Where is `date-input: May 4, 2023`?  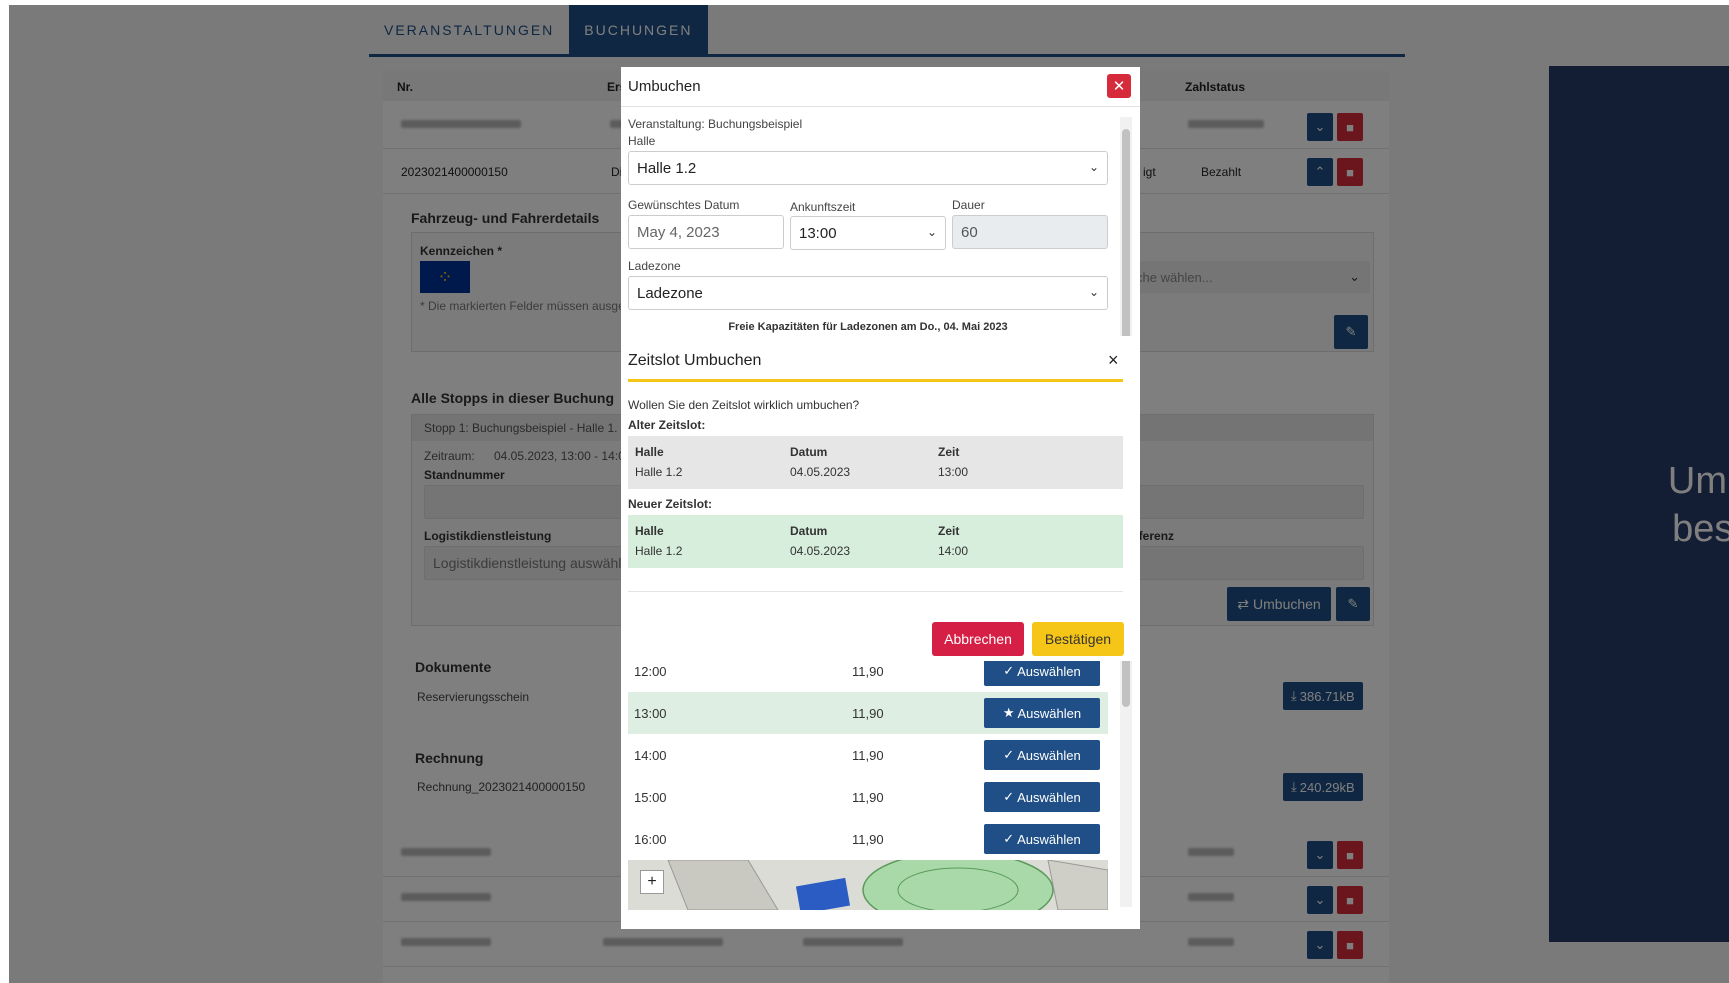 date-input: May 4, 2023 is located at coordinates (706, 232).